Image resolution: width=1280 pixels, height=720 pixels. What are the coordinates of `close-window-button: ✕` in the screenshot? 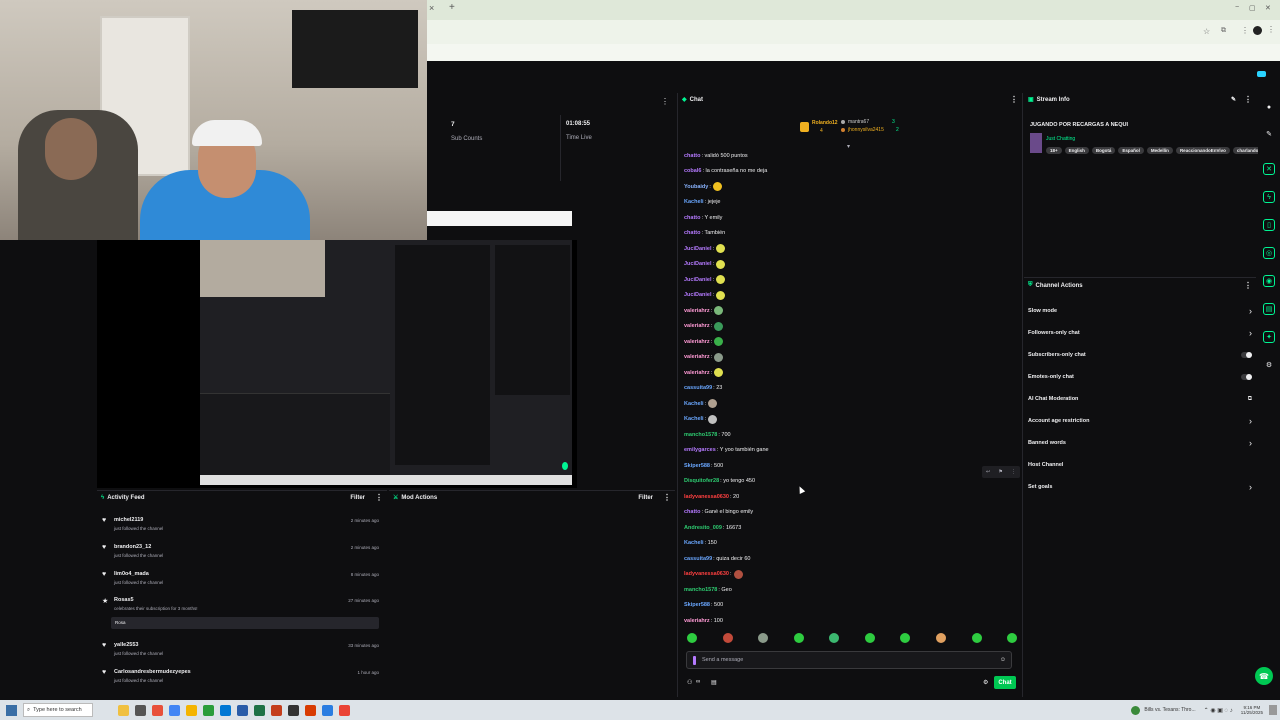 It's located at (1268, 8).